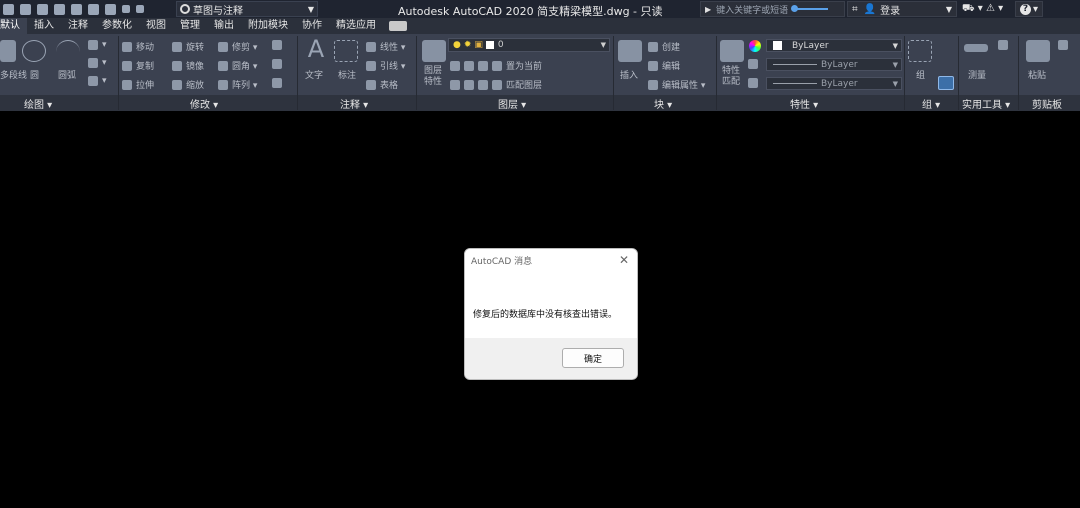 The image size is (1080, 508). What do you see at coordinates (204, 103) in the screenshot?
I see `panel-title-modify: 修改 ▾` at bounding box center [204, 103].